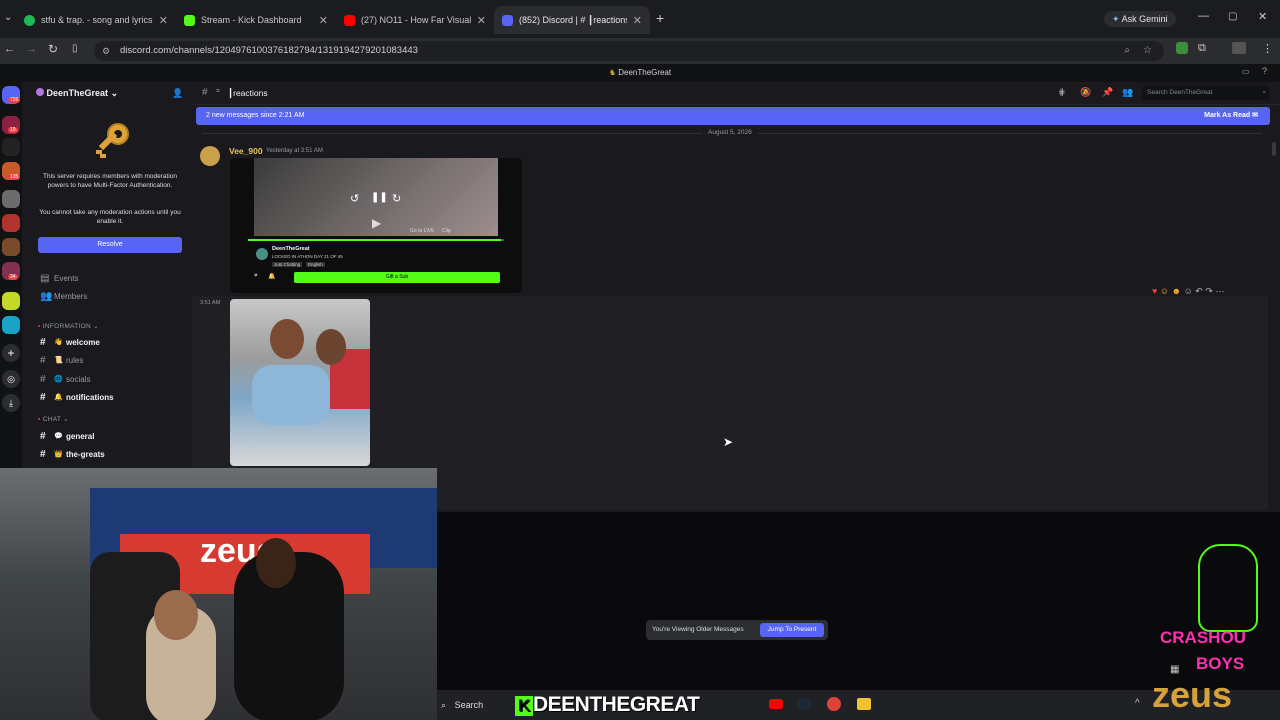  I want to click on members-link: 👥 Members, so click(120, 296).